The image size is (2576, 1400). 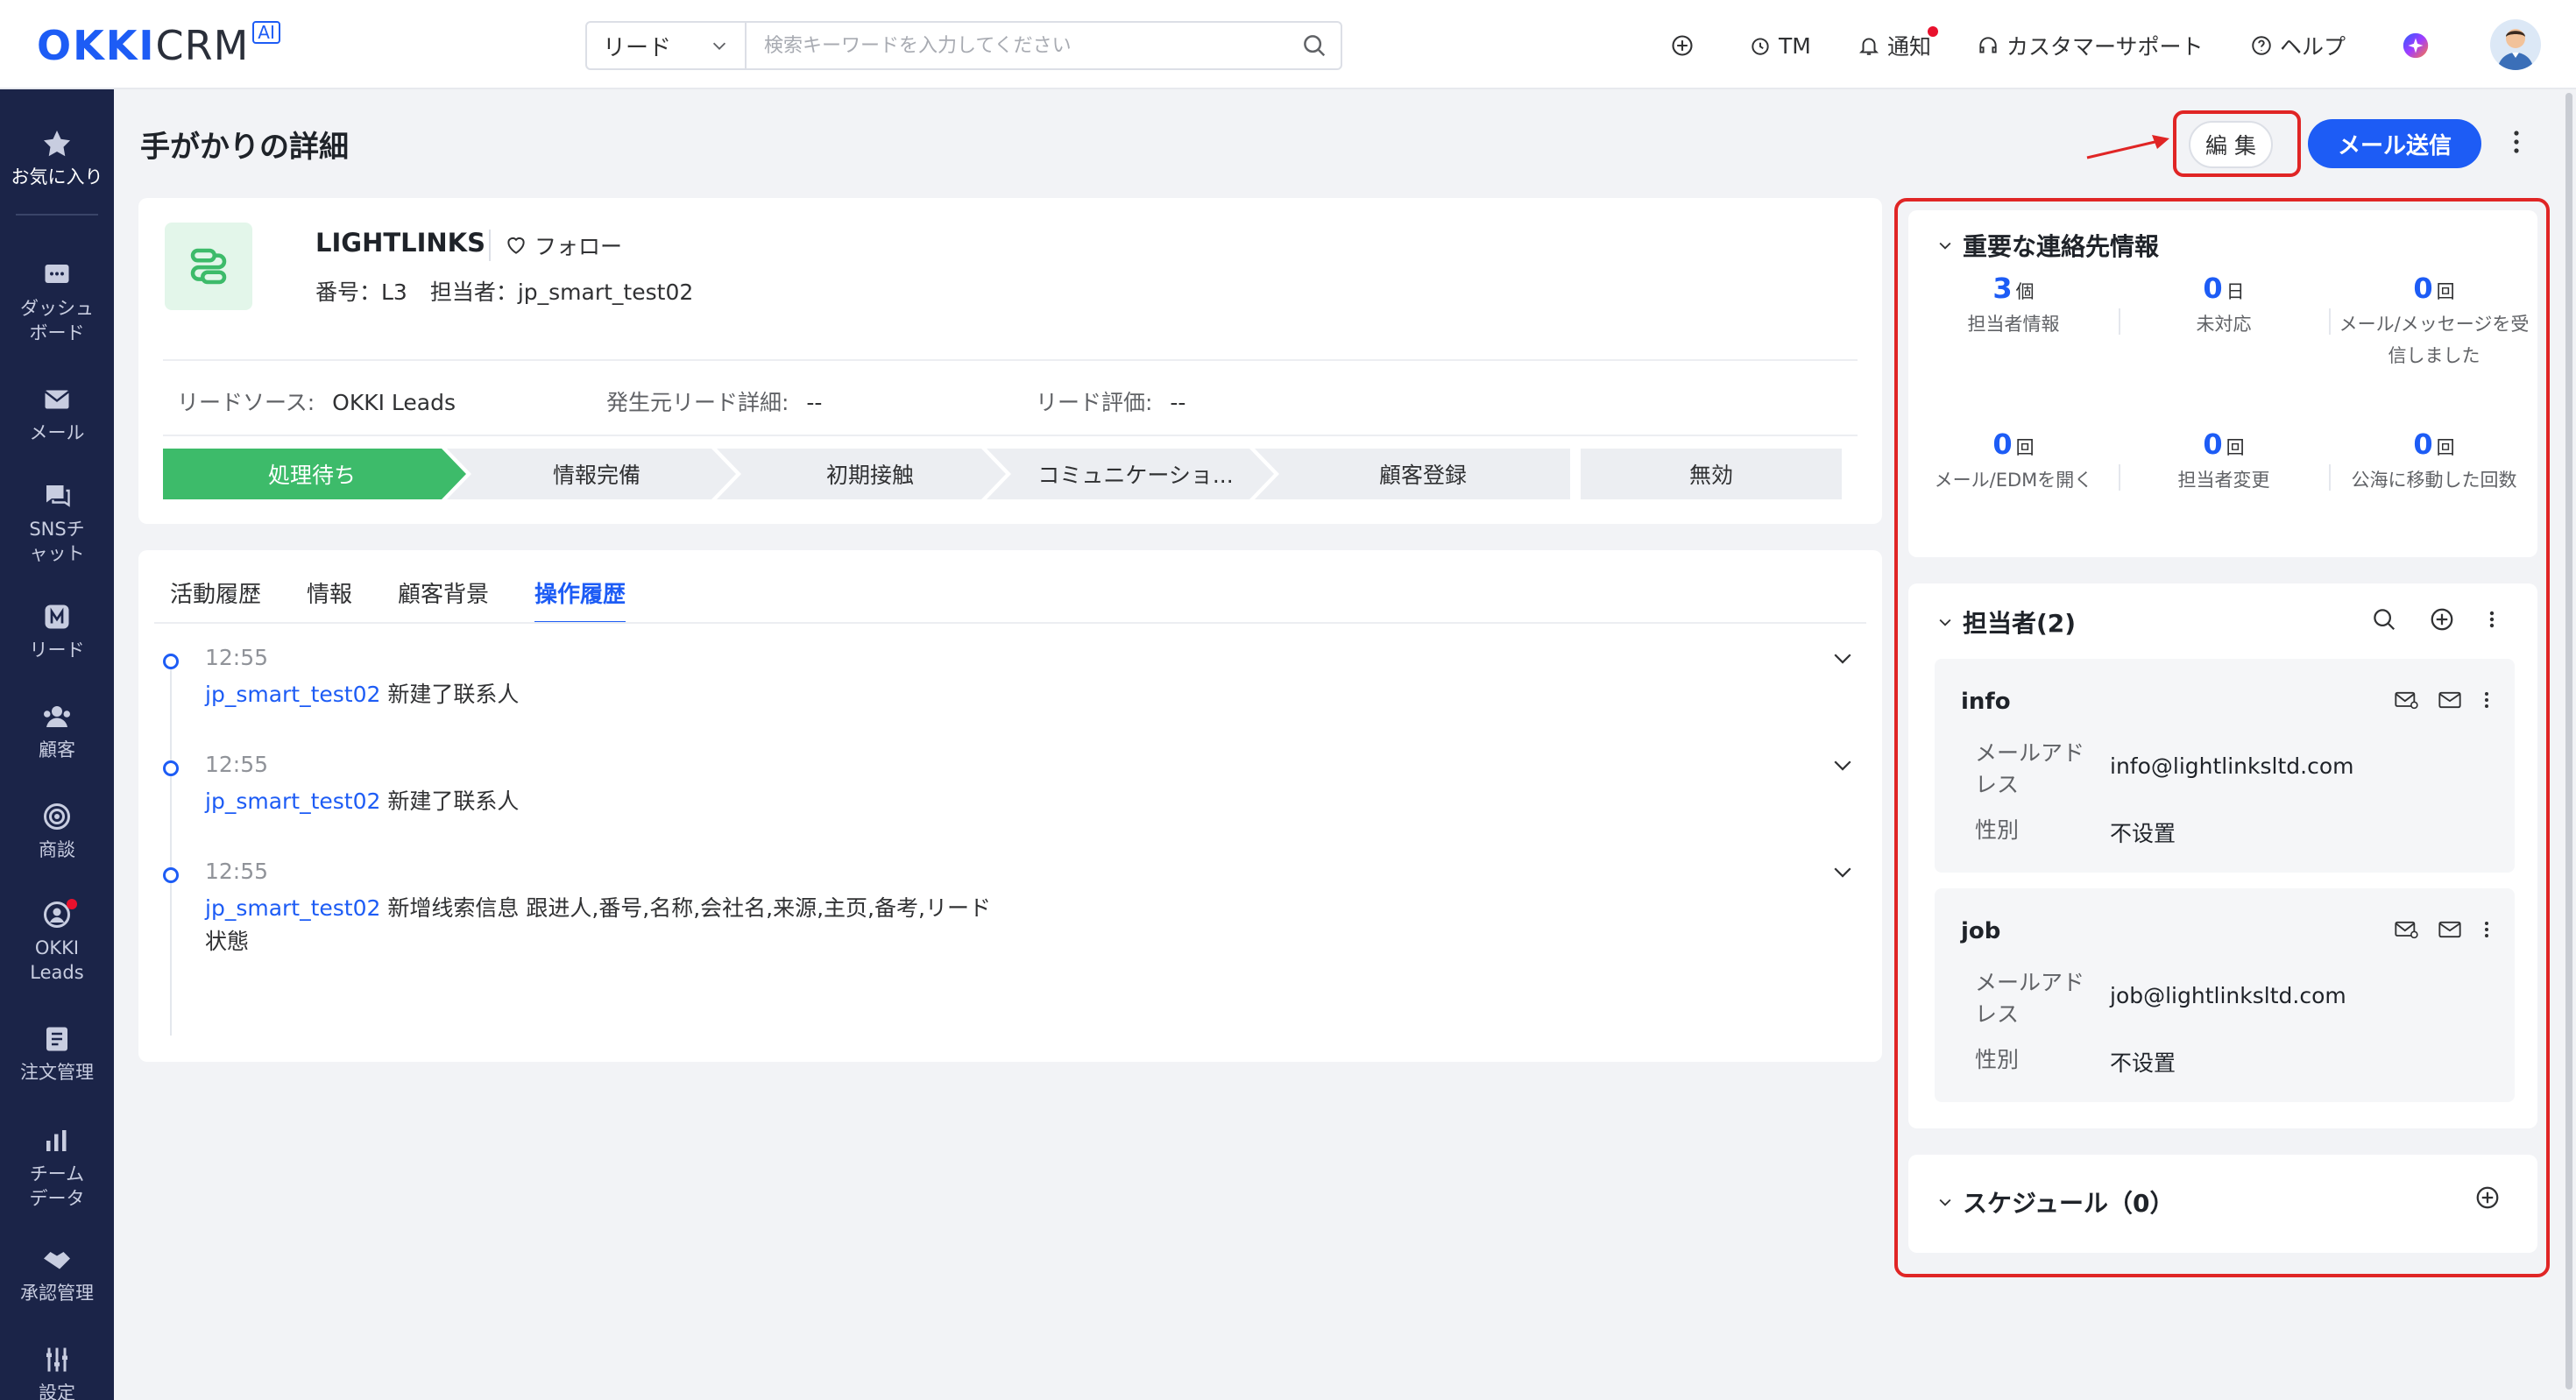 I want to click on sidebar-item-label: お気に入り, so click(x=57, y=176).